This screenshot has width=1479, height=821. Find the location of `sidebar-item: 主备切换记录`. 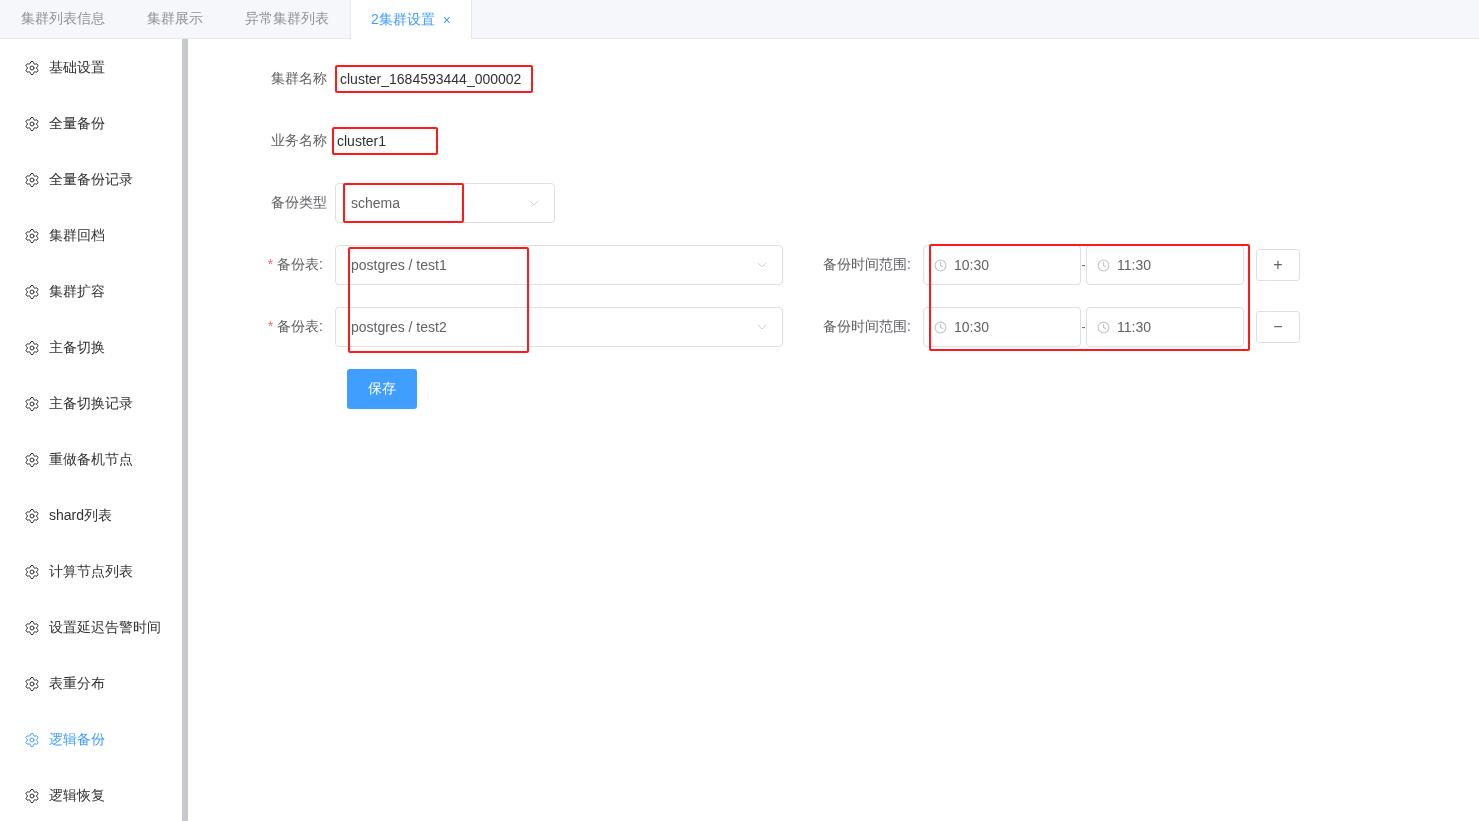

sidebar-item: 主备切换记录 is located at coordinates (91, 404).